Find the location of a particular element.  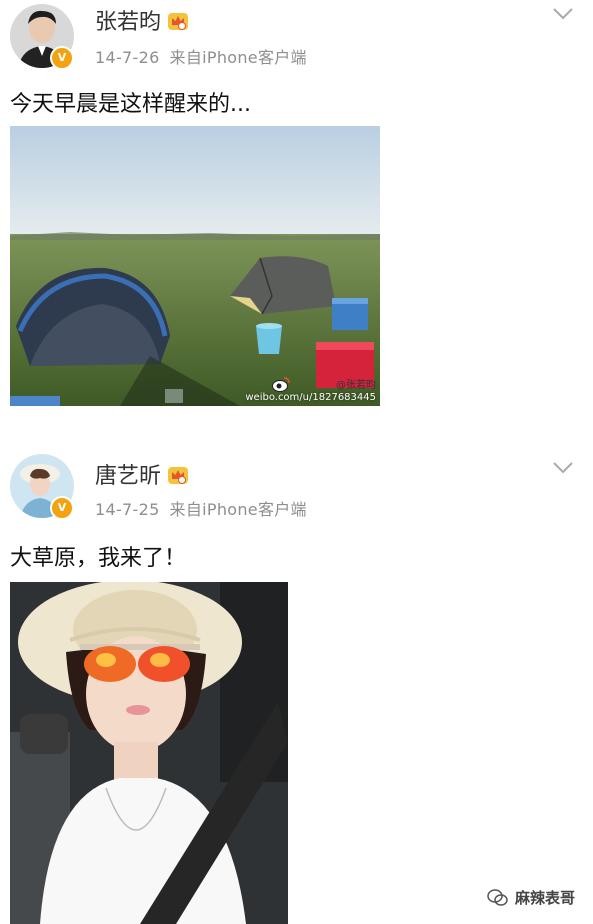

username-text: 唐艺昕 is located at coordinates (128, 476).